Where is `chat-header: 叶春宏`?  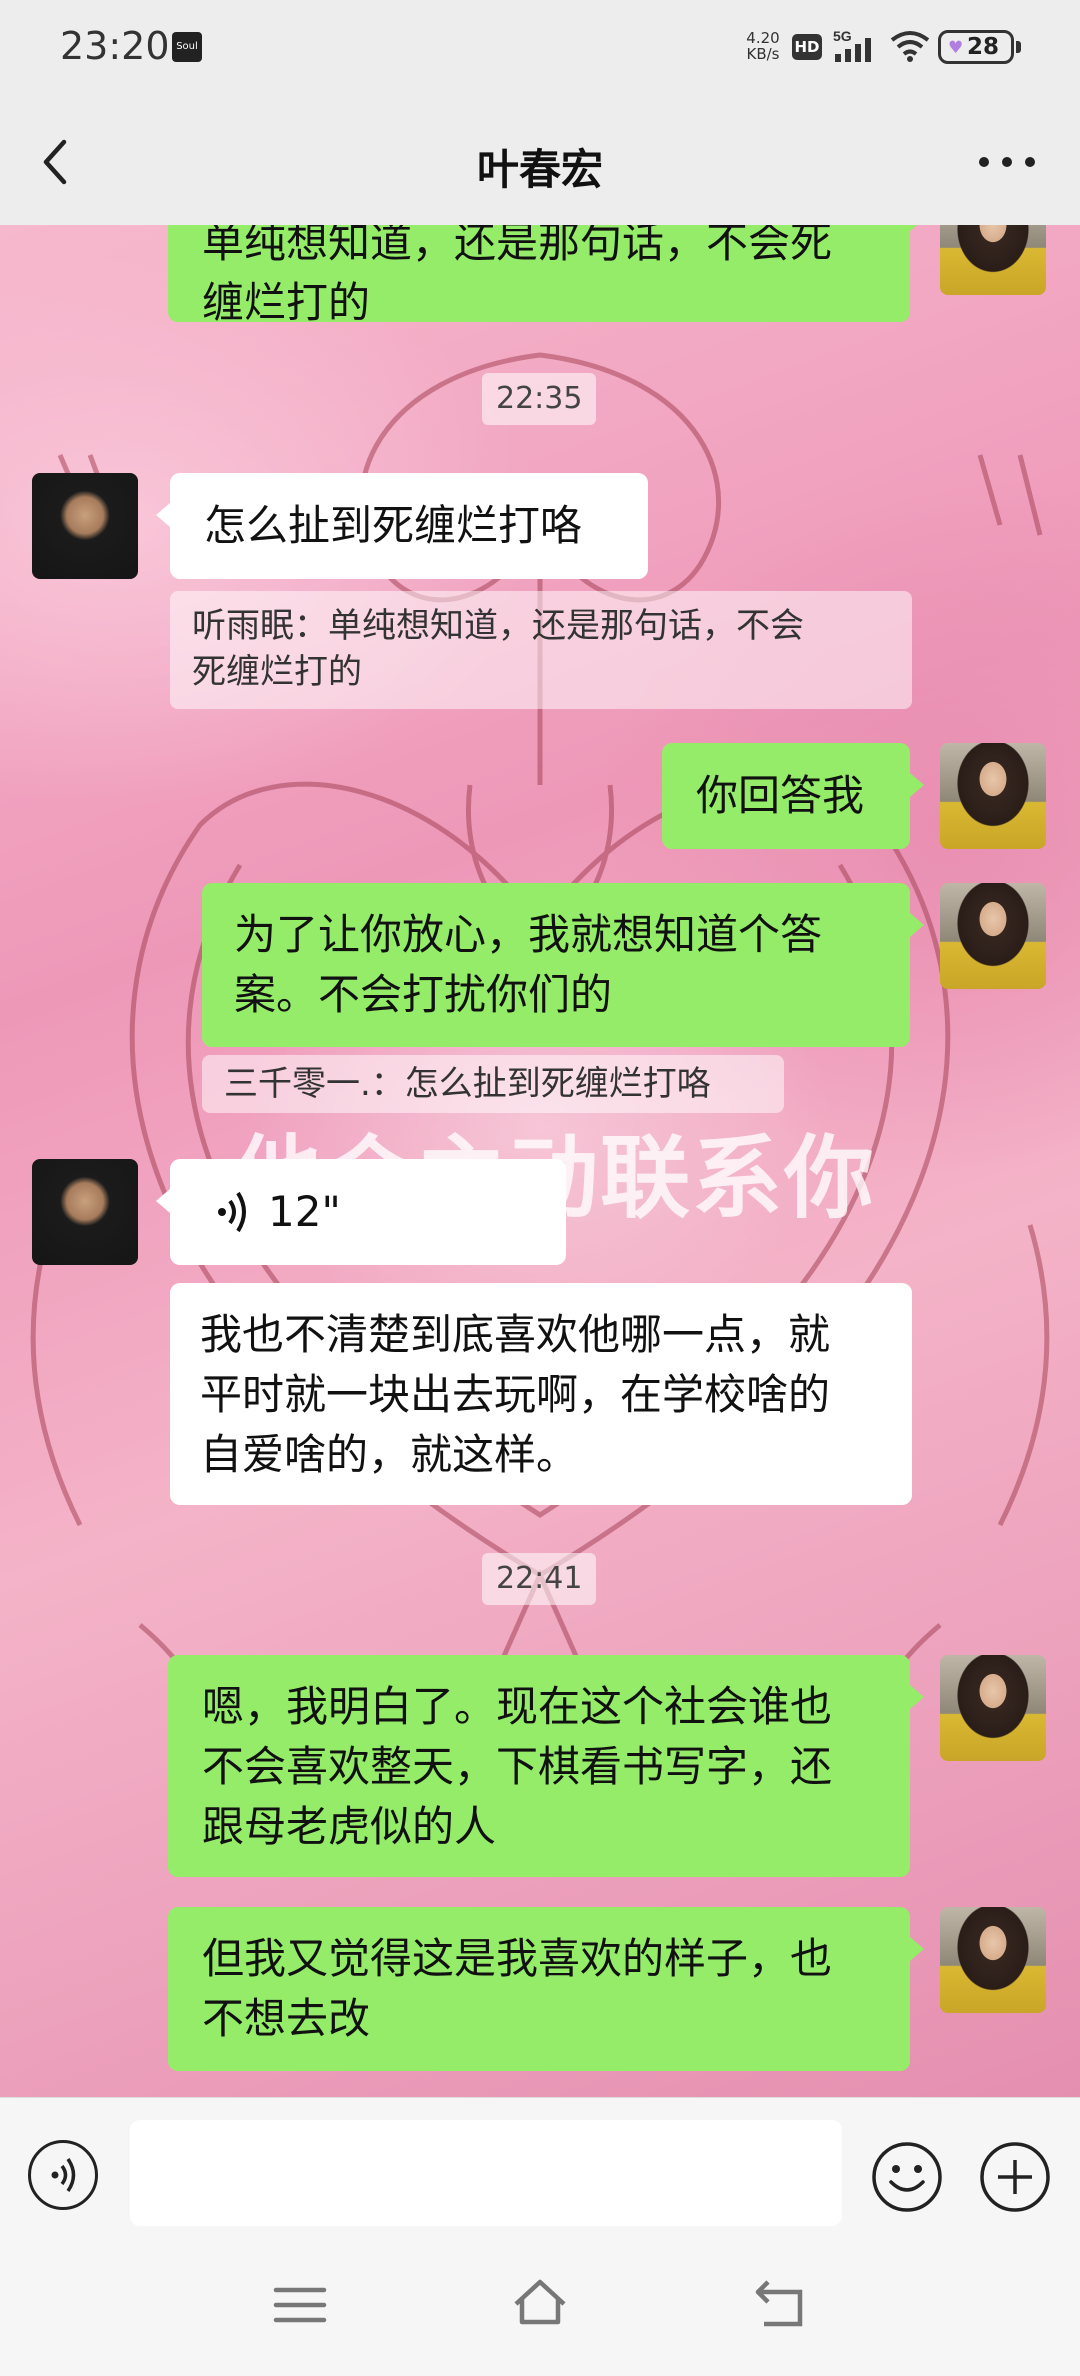 chat-header: 叶春宏 is located at coordinates (540, 162).